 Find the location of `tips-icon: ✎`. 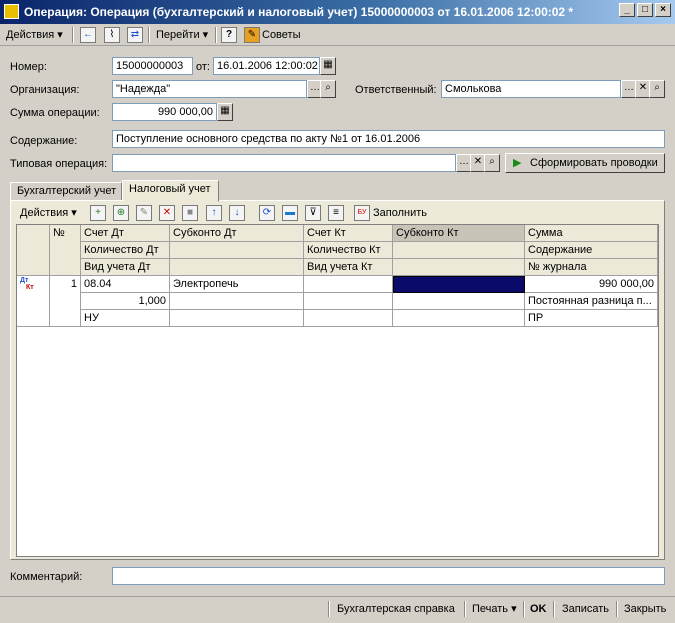

tips-icon: ✎ is located at coordinates (252, 35).